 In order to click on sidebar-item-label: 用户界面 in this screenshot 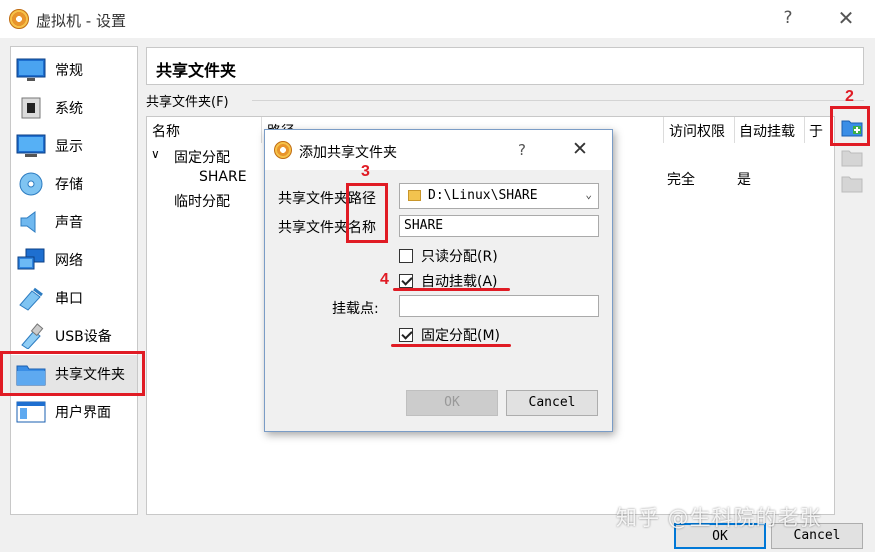, I will do `click(83, 413)`.